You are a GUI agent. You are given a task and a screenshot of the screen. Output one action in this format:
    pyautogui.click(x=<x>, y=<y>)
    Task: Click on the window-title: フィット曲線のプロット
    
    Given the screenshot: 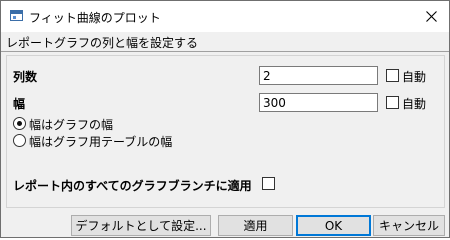 What is the action you would take?
    pyautogui.click(x=95, y=18)
    